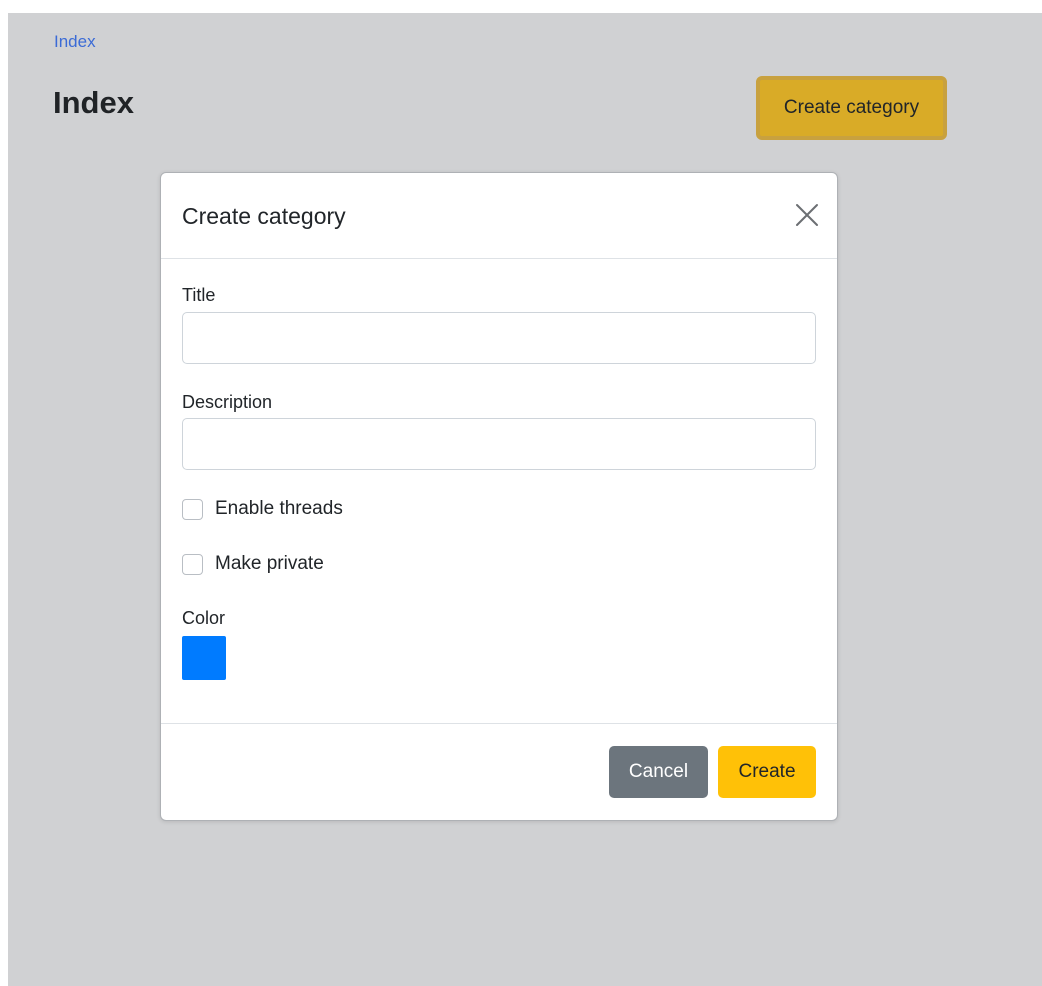 The height and width of the screenshot is (986, 1042). I want to click on modal-footer: Cancel Create, so click(499, 772).